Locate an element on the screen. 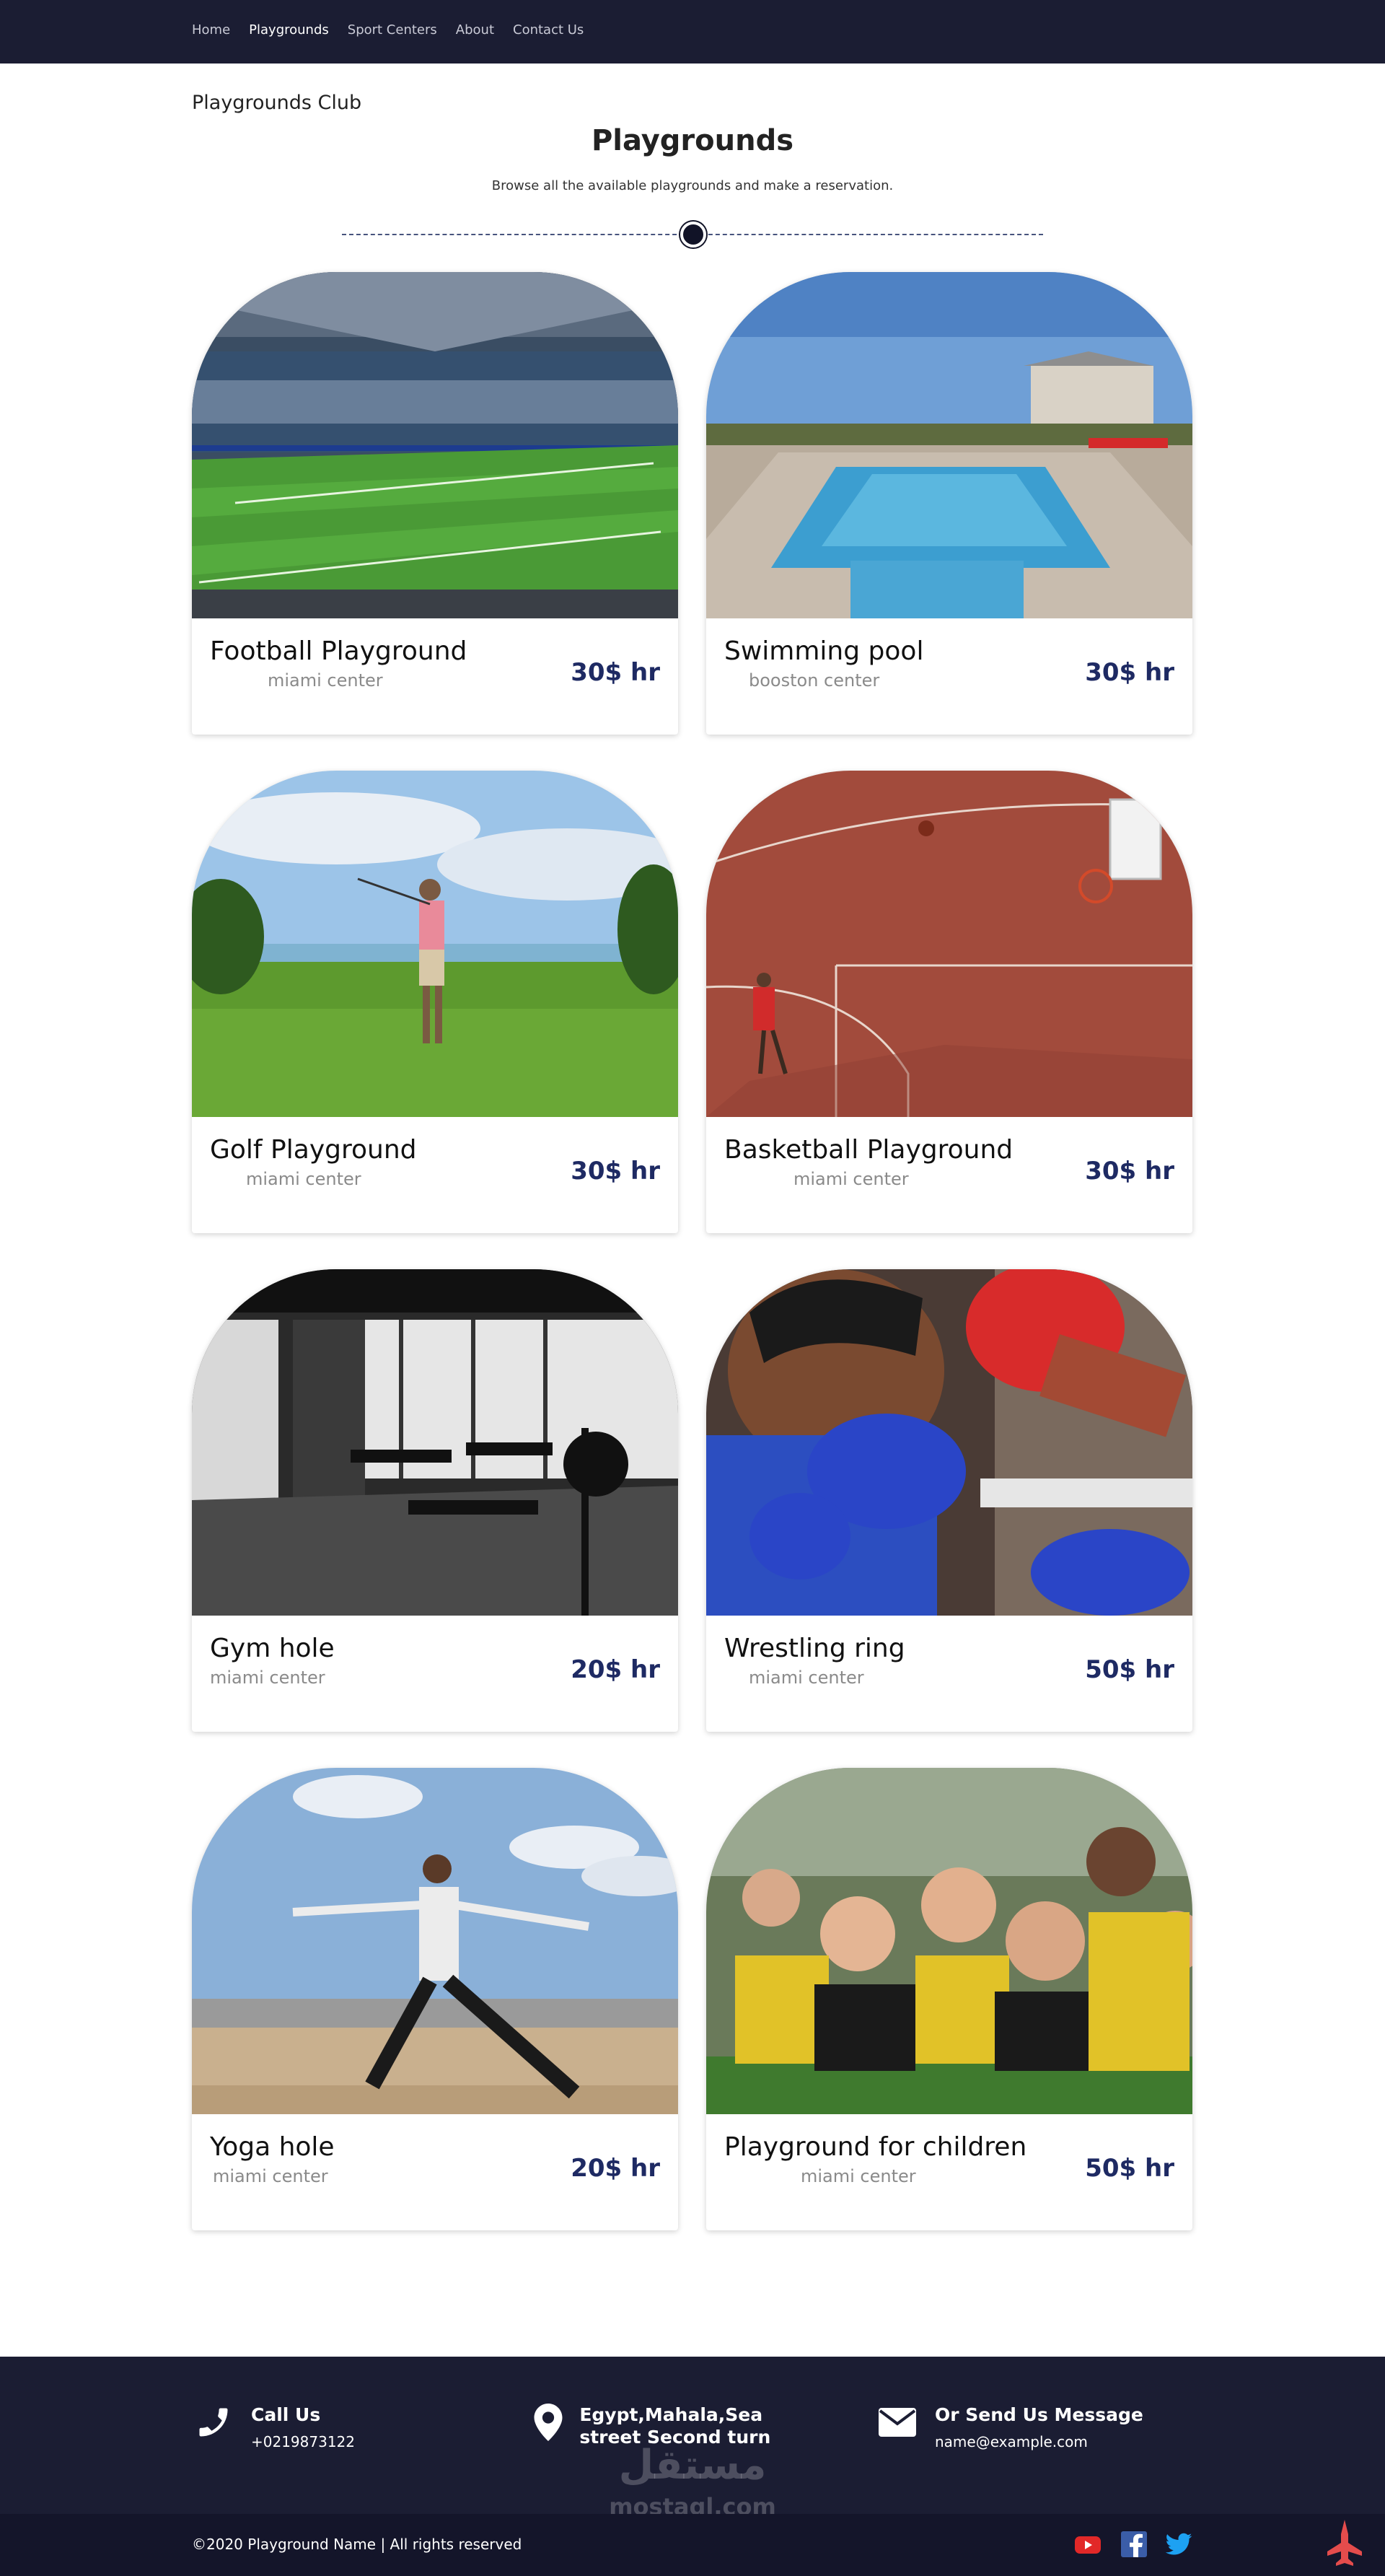 The height and width of the screenshot is (2576, 1385). twitter-icon is located at coordinates (1178, 2544).